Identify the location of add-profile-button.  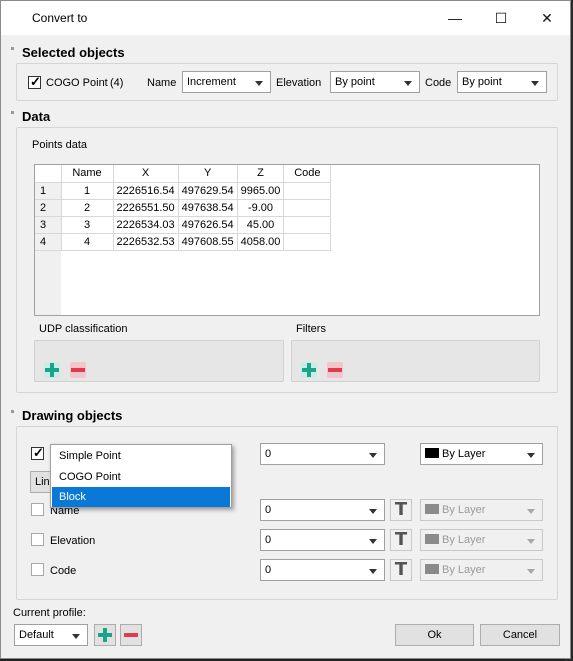
(105, 635).